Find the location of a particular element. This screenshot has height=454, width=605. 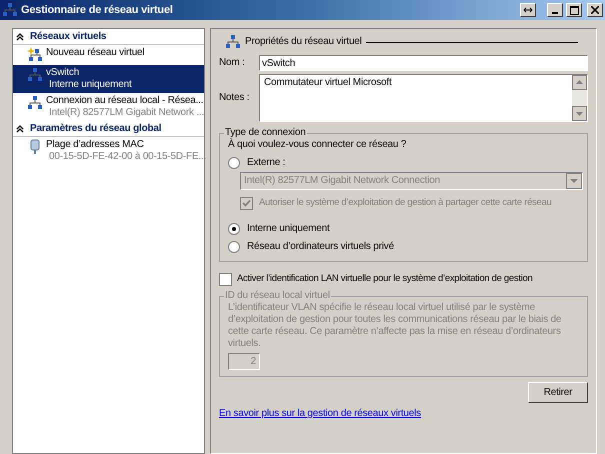

item-label: Nouveau réseau virtuel is located at coordinates (95, 53).